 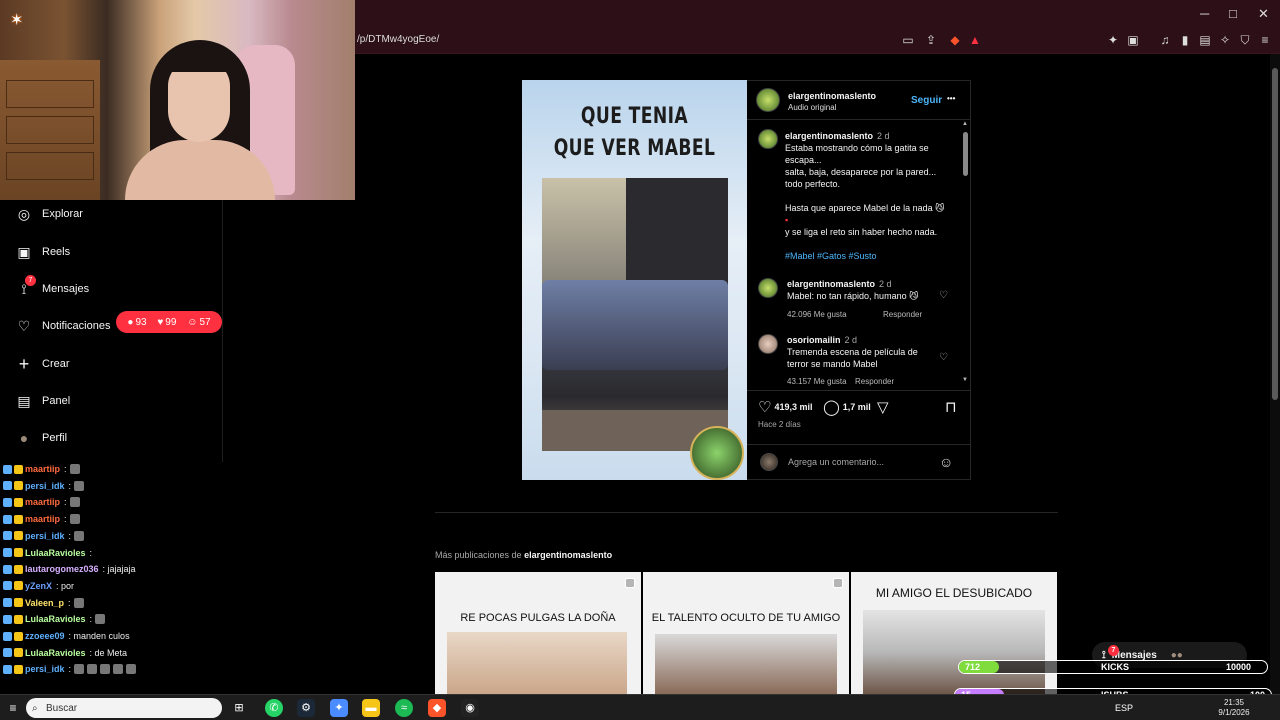 I want to click on chat-line: persi_idk:, so click(x=44, y=536).